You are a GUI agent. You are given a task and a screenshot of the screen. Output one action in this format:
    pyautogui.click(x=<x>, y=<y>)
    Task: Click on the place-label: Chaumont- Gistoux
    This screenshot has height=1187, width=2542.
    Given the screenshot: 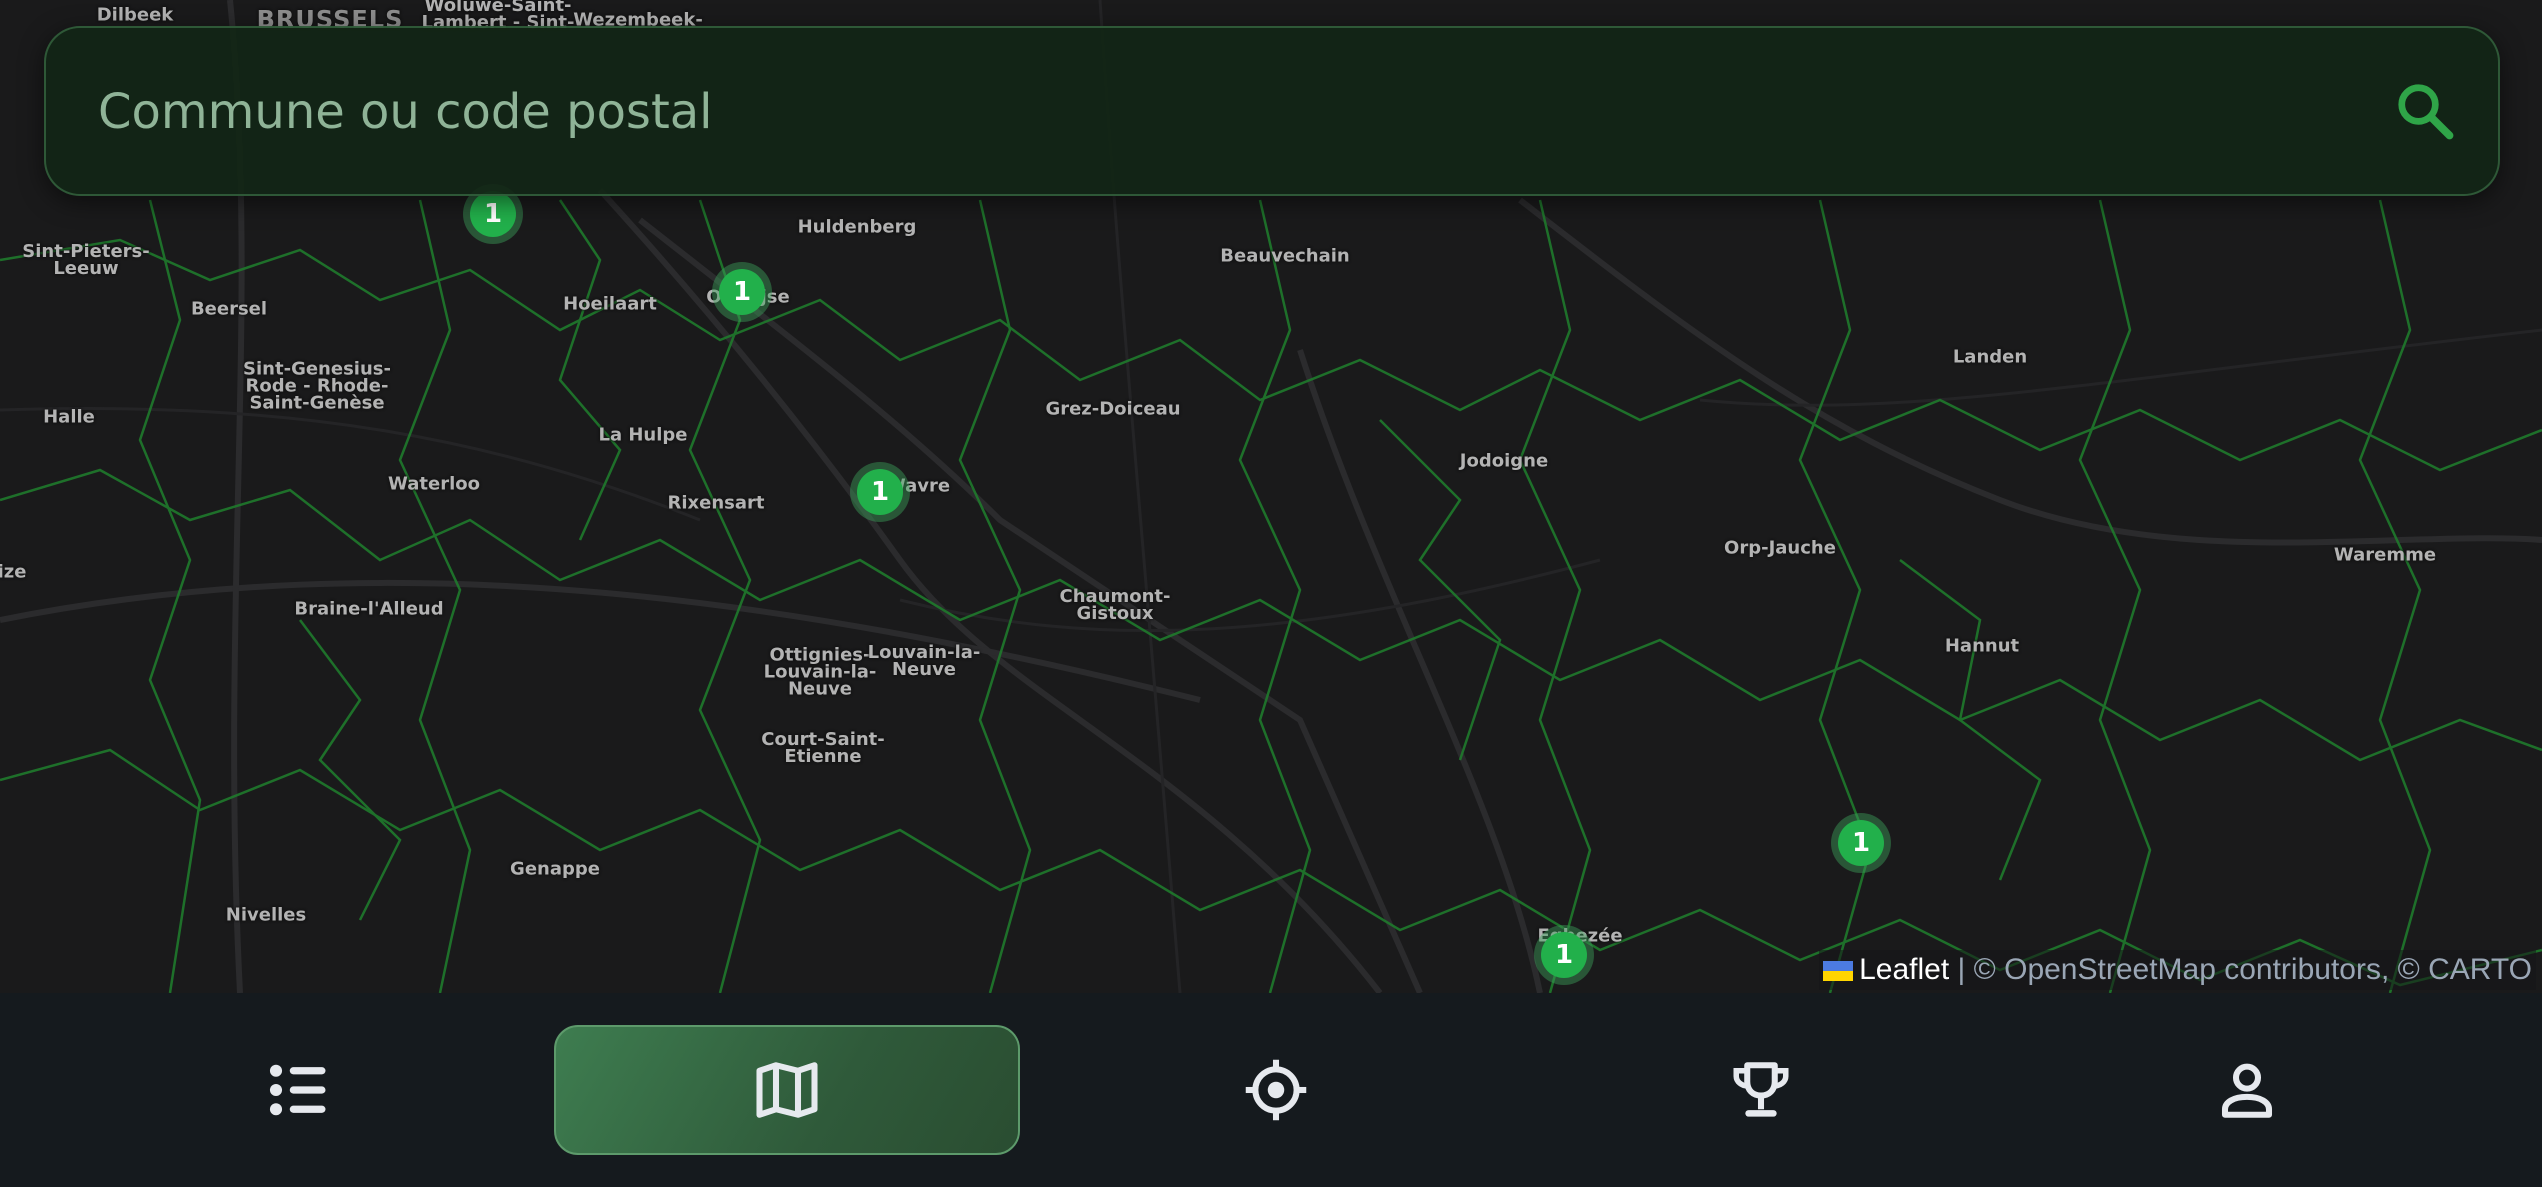 What is the action you would take?
    pyautogui.click(x=1115, y=605)
    